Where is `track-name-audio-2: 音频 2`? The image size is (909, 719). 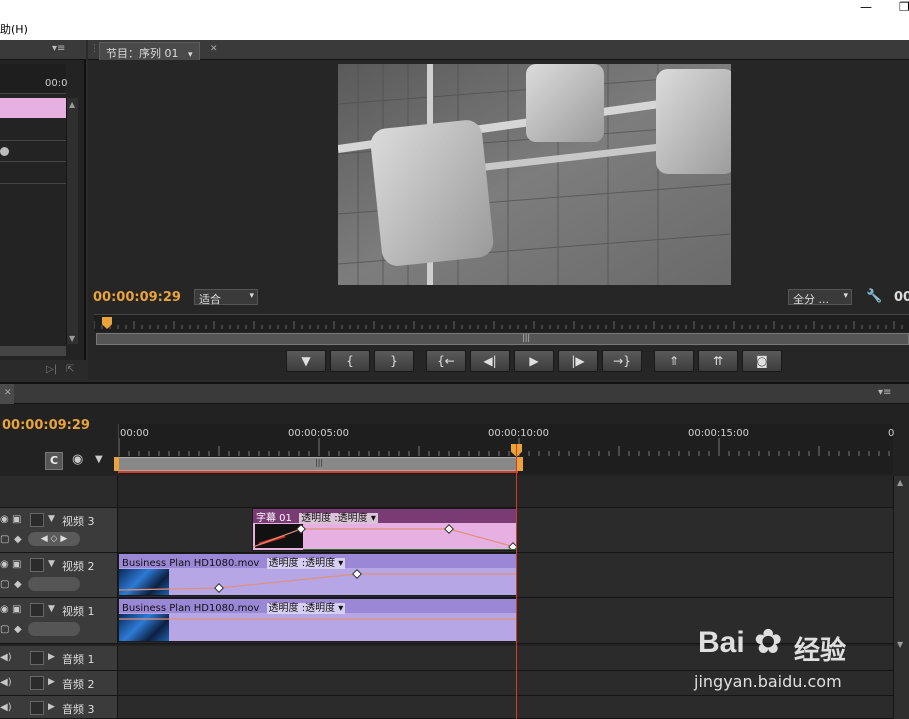
track-name-audio-2: 音频 2 is located at coordinates (78, 684).